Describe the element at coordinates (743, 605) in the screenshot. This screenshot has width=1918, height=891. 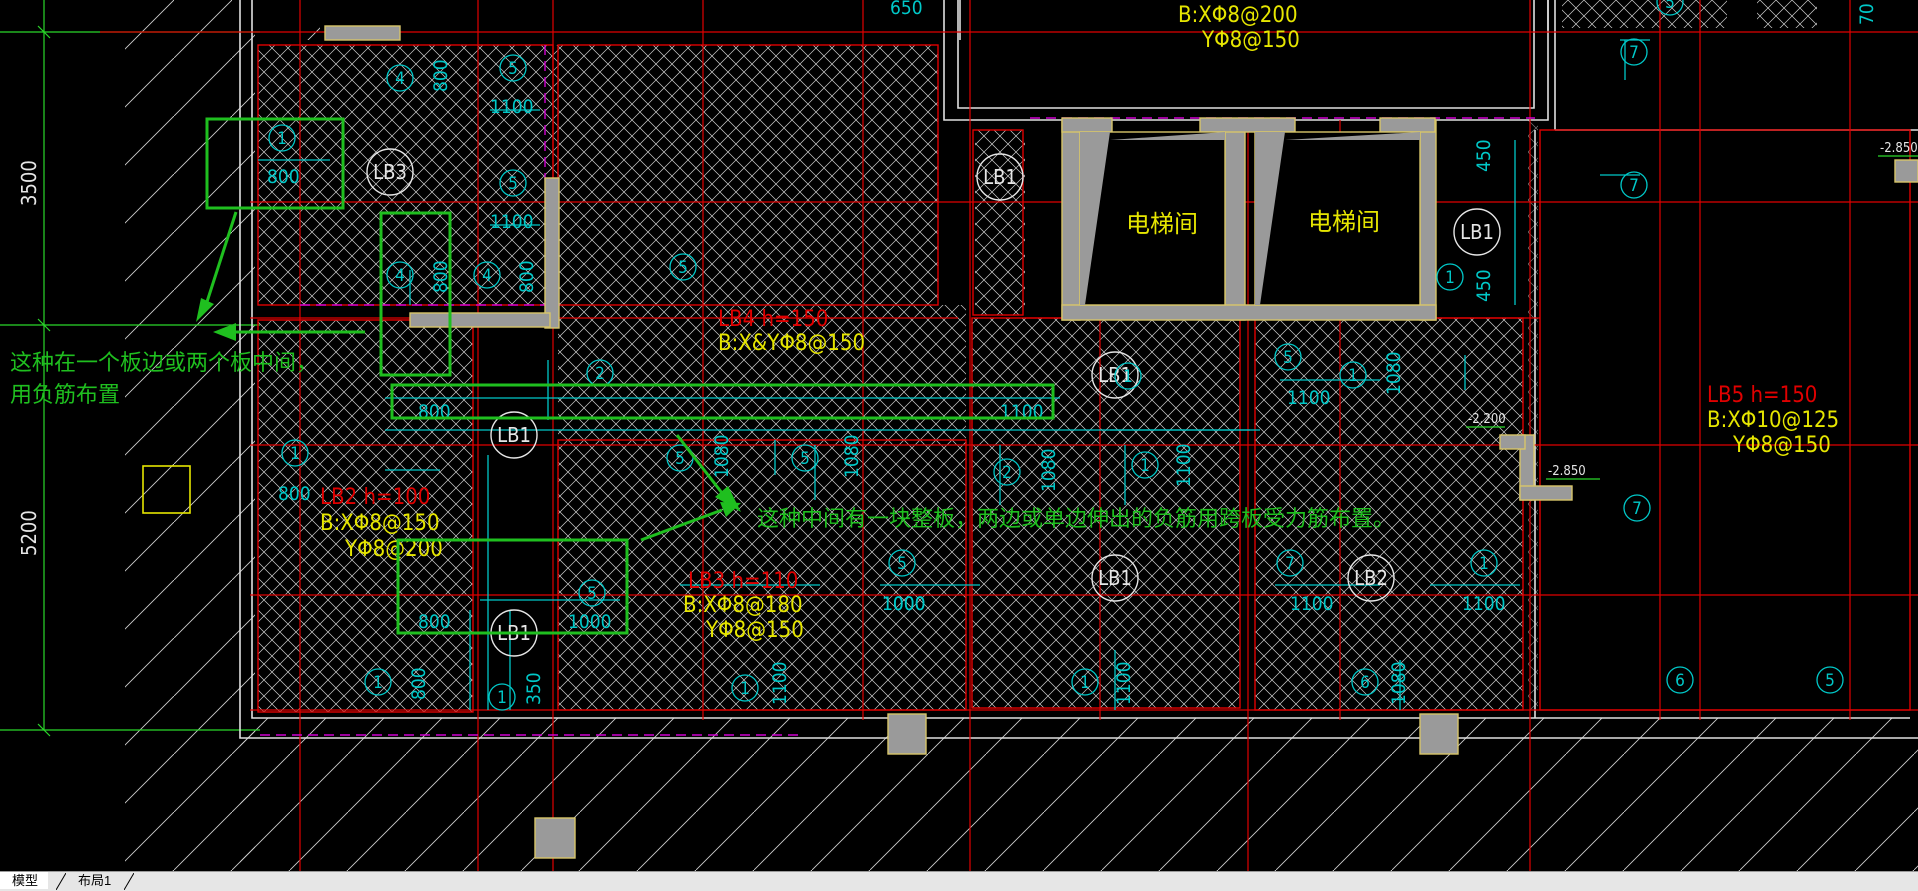
I see `lb3-slab-x-rebar: B:XΦ8@180` at that location.